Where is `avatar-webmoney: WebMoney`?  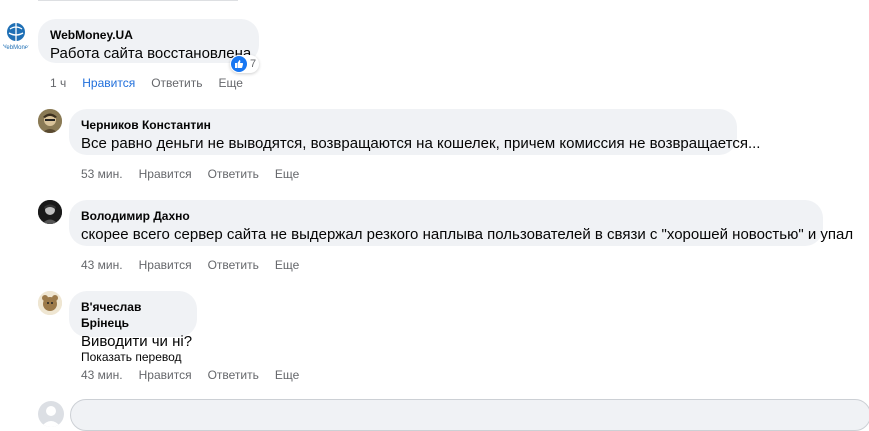 avatar-webmoney: WebMoney is located at coordinates (16, 36).